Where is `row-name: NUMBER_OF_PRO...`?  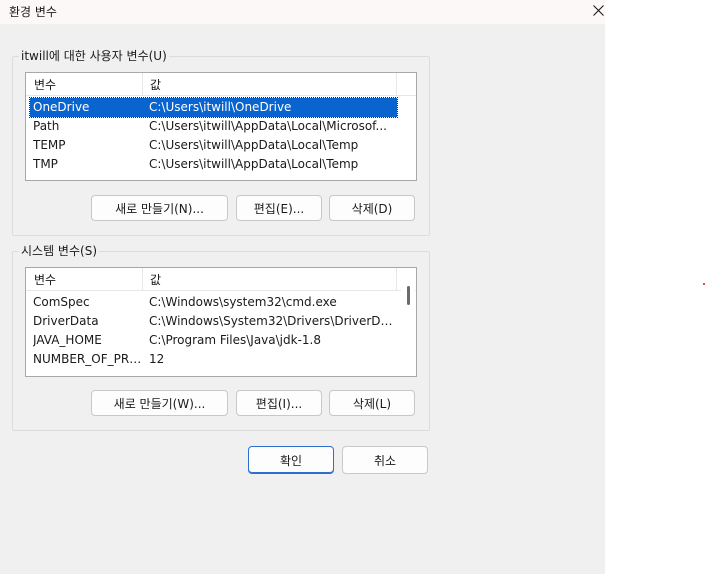 row-name: NUMBER_OF_PRO... is located at coordinates (88, 359).